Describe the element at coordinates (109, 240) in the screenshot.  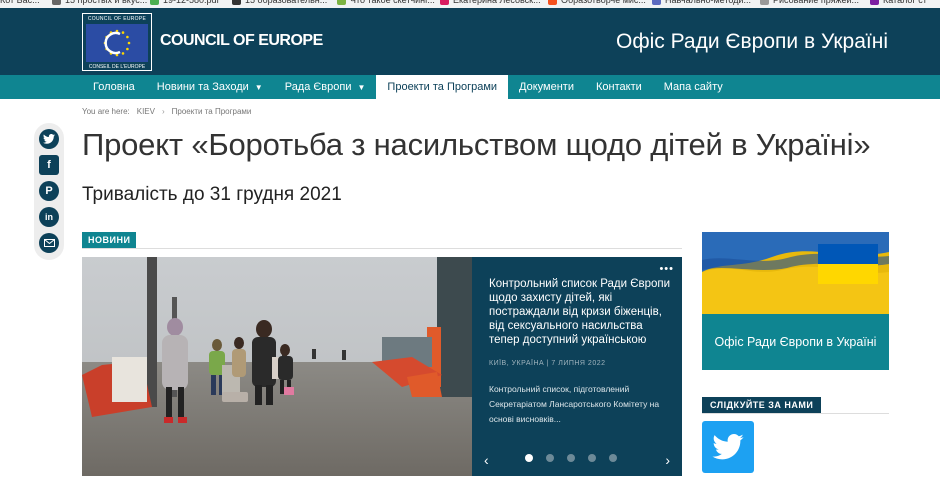
I see `news-section-tag: НОВИНИ` at that location.